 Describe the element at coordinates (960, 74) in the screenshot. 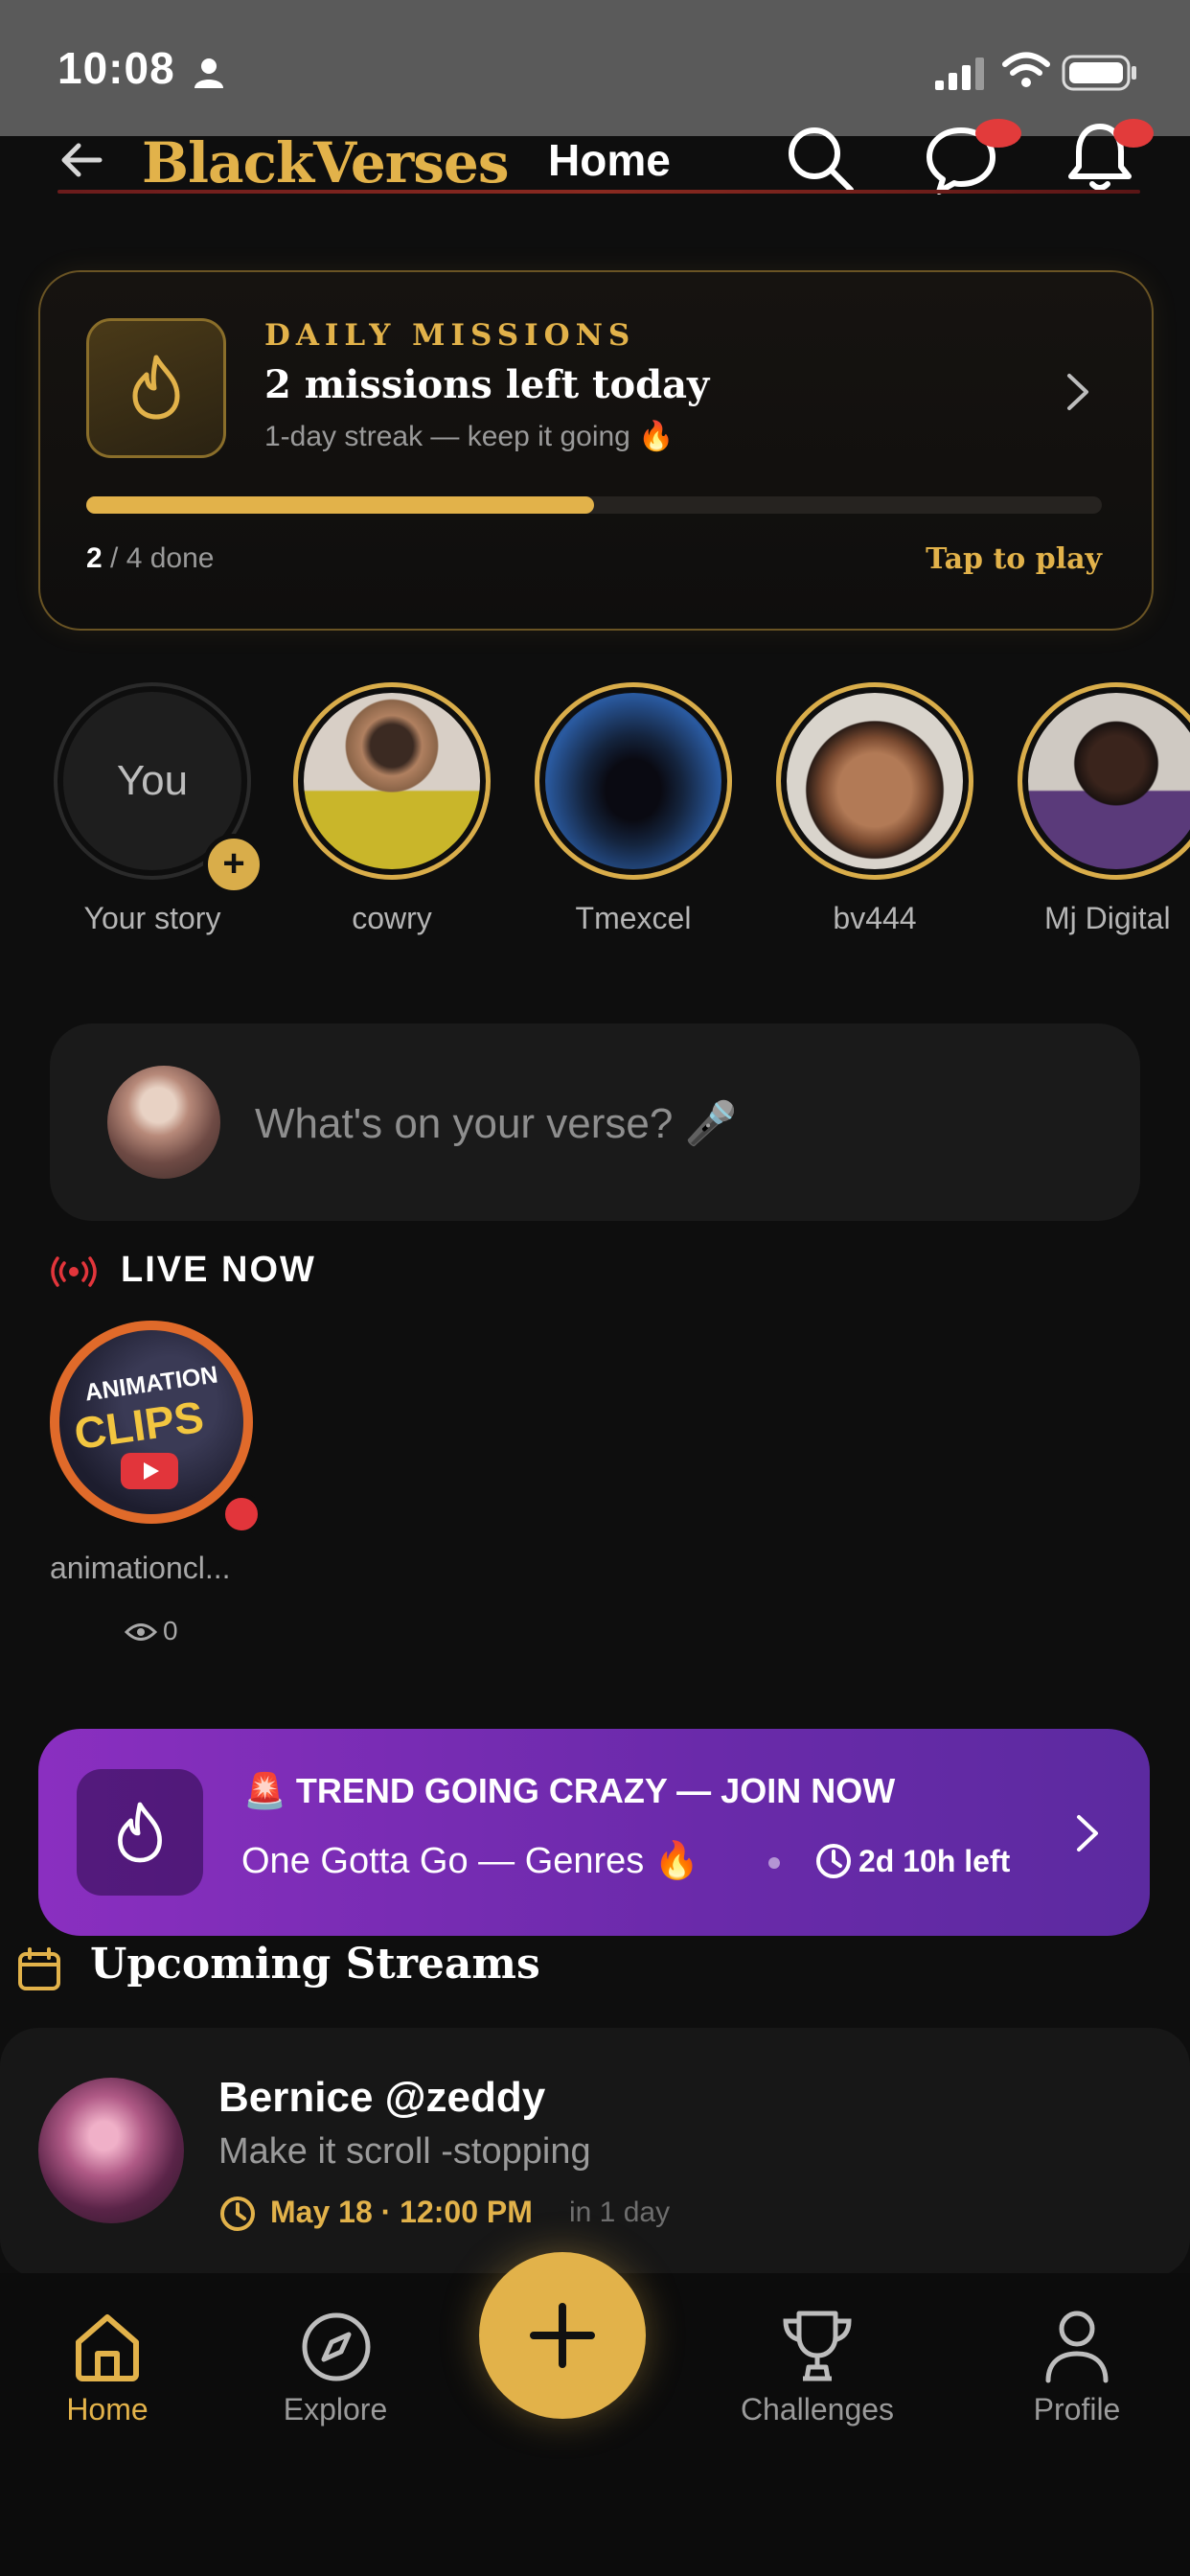

I see `signal-icon` at that location.